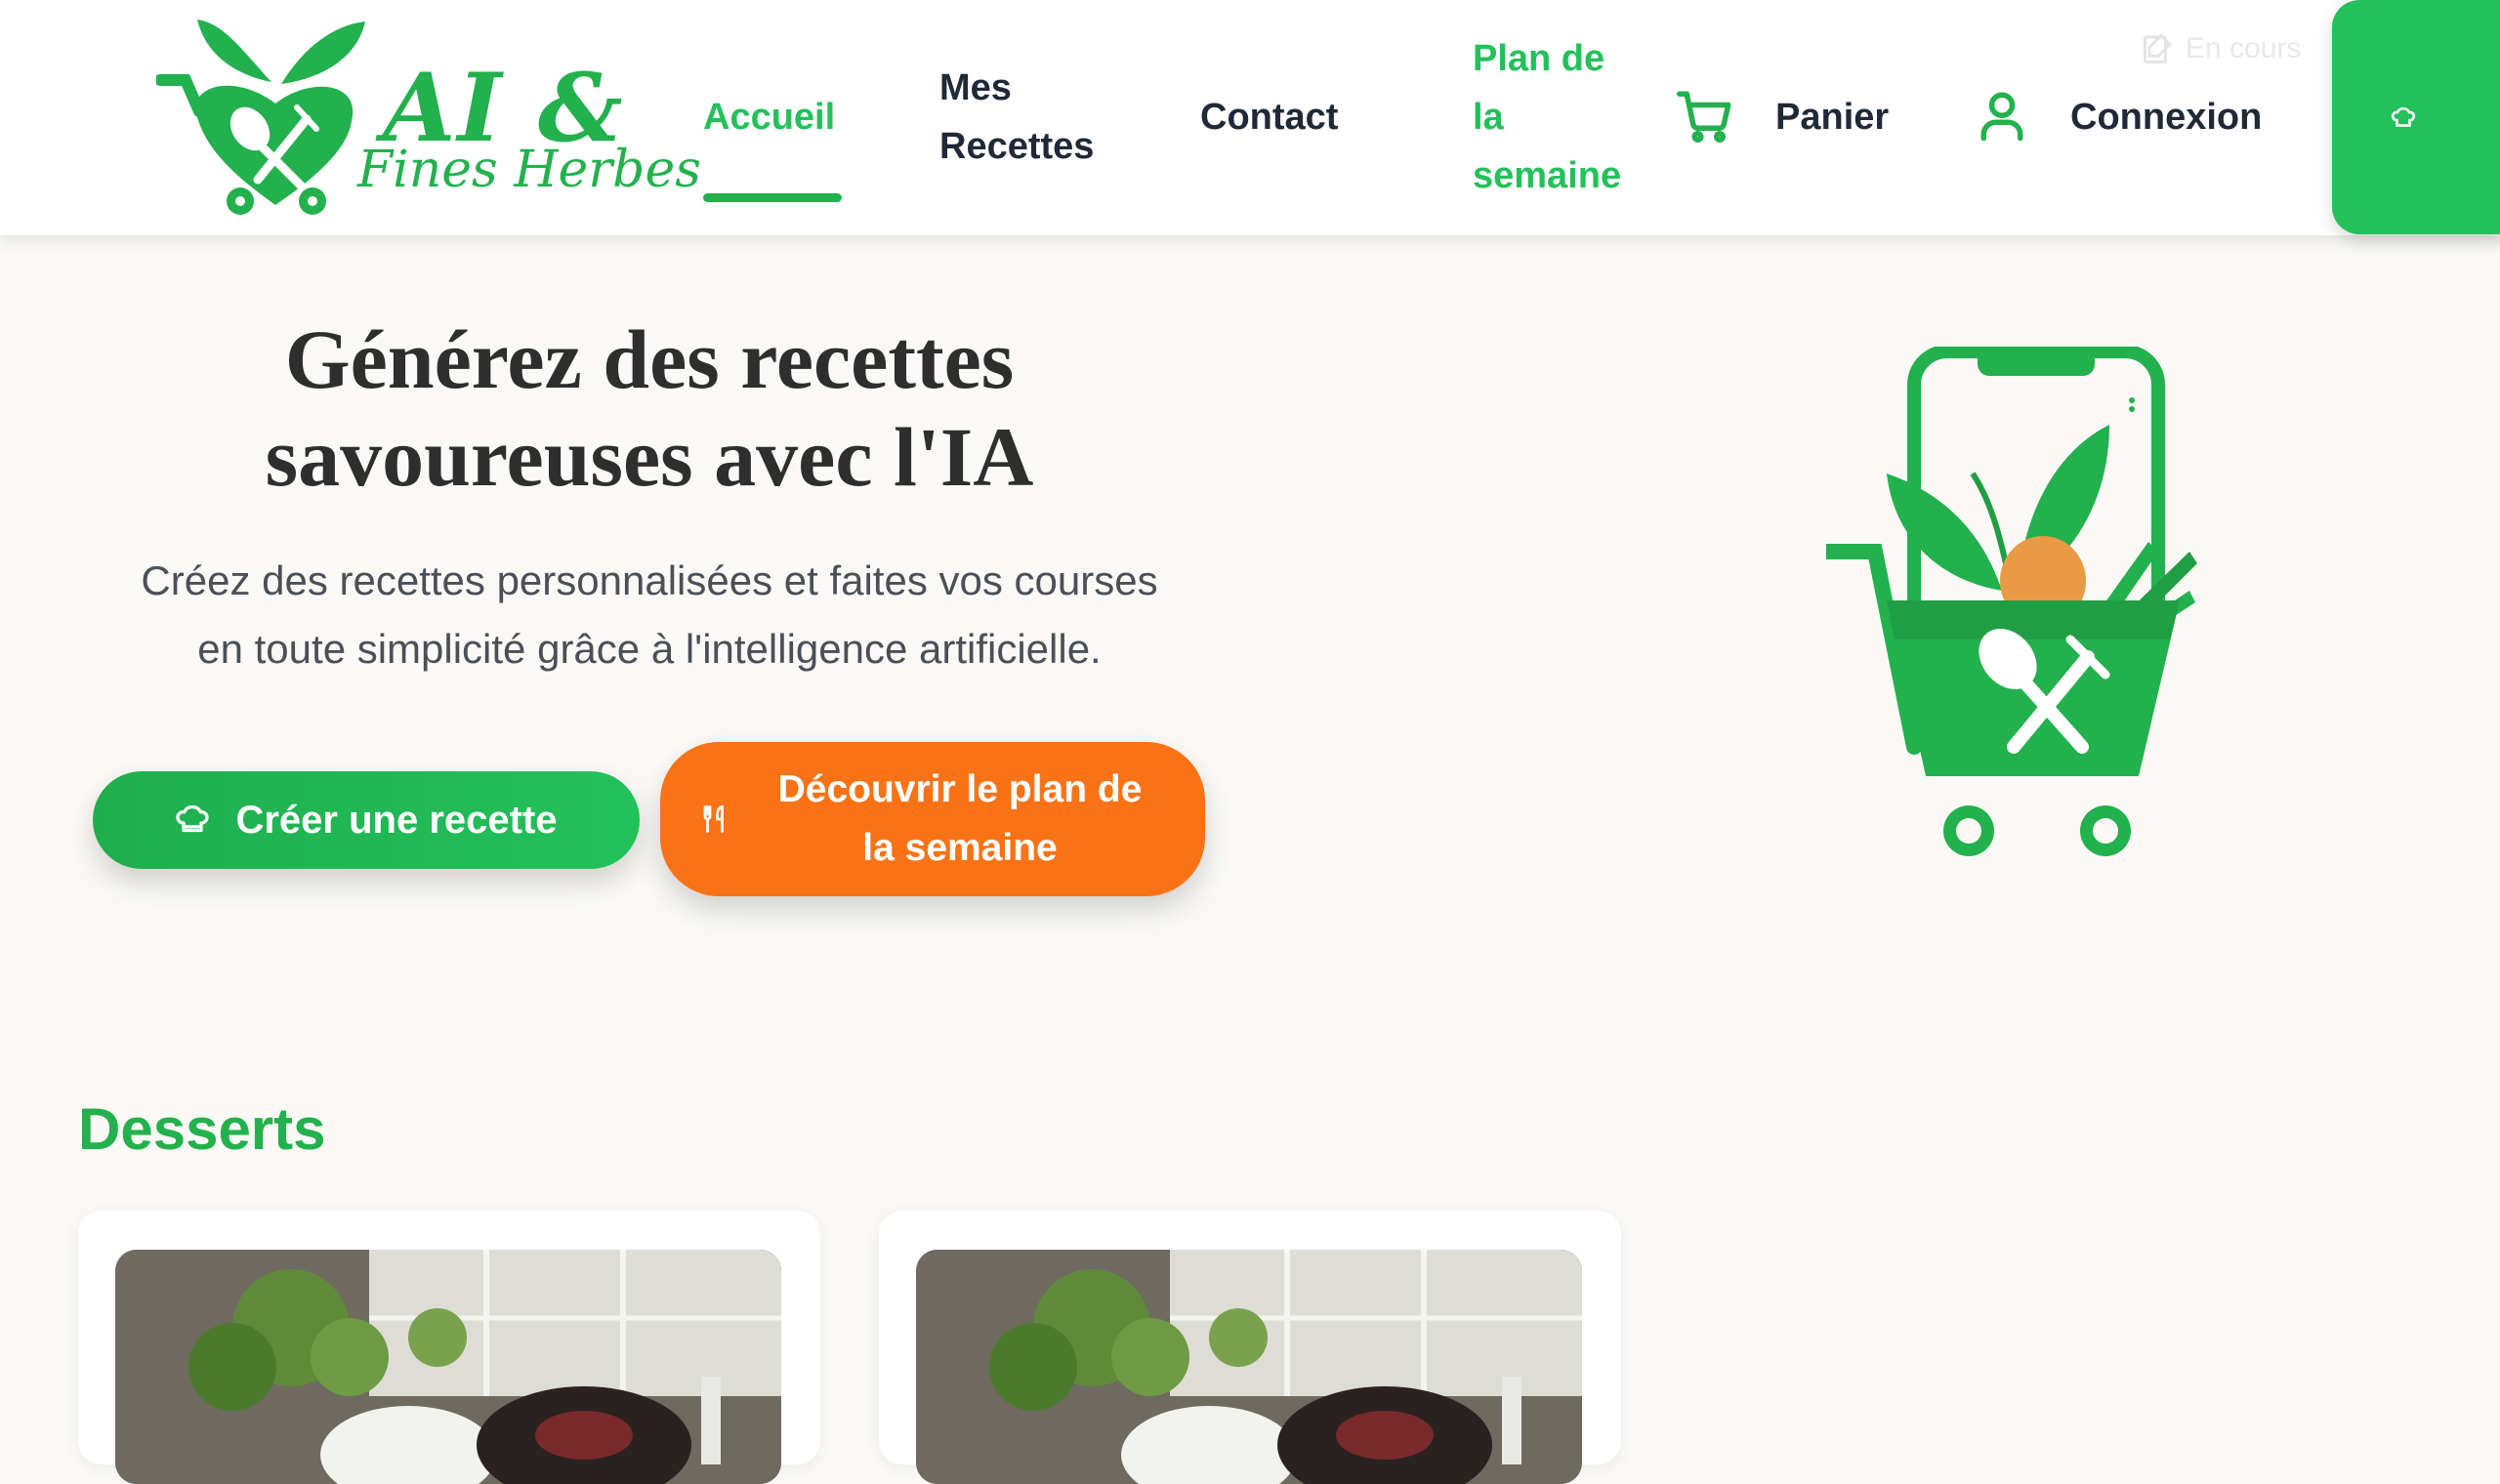 The width and height of the screenshot is (2500, 1484). Describe the element at coordinates (960, 820) in the screenshot. I see `discover-week-plan-label: Découvrir le plan de la semaine` at that location.